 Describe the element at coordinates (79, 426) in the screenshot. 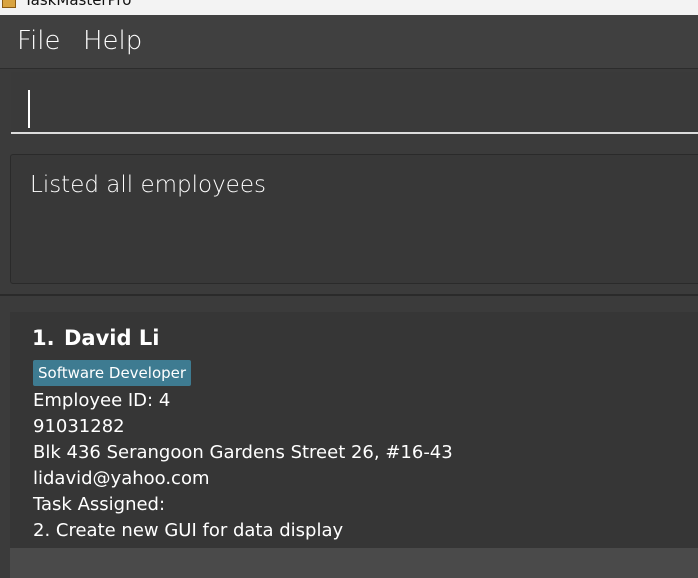

I see `employee-phone: 91031282` at that location.